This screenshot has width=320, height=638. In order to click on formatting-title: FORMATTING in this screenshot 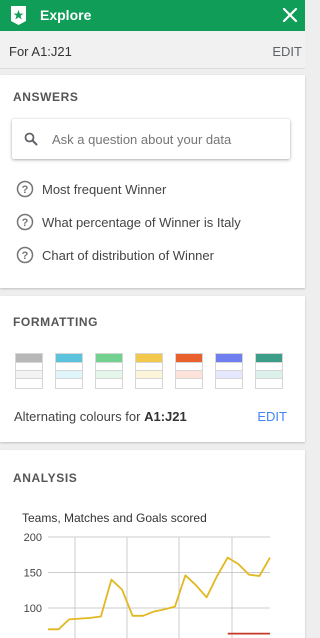, I will do `click(56, 322)`.